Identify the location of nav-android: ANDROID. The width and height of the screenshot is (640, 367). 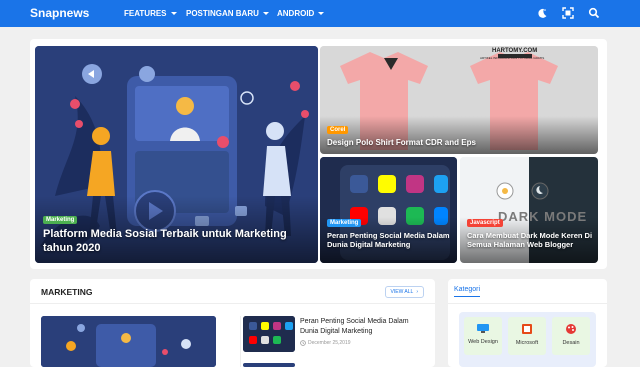
(301, 13).